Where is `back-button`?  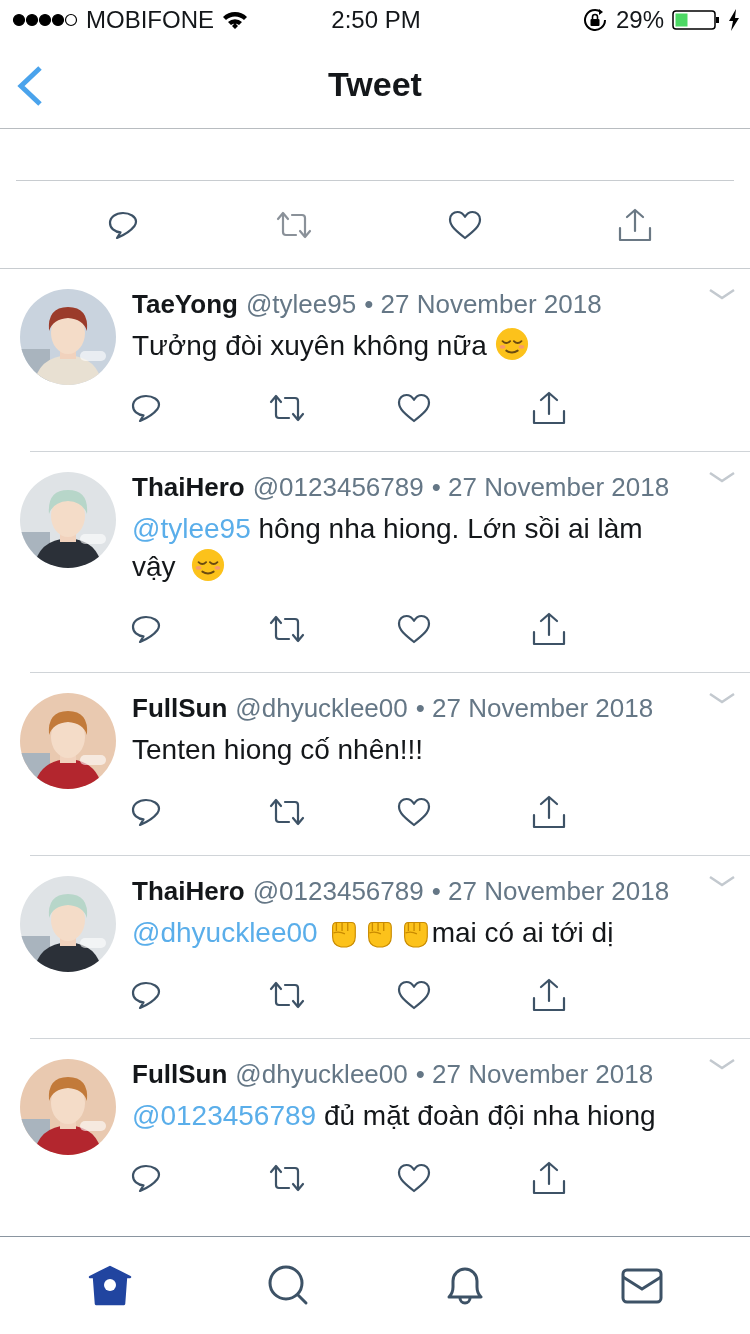
back-button is located at coordinates (30, 86).